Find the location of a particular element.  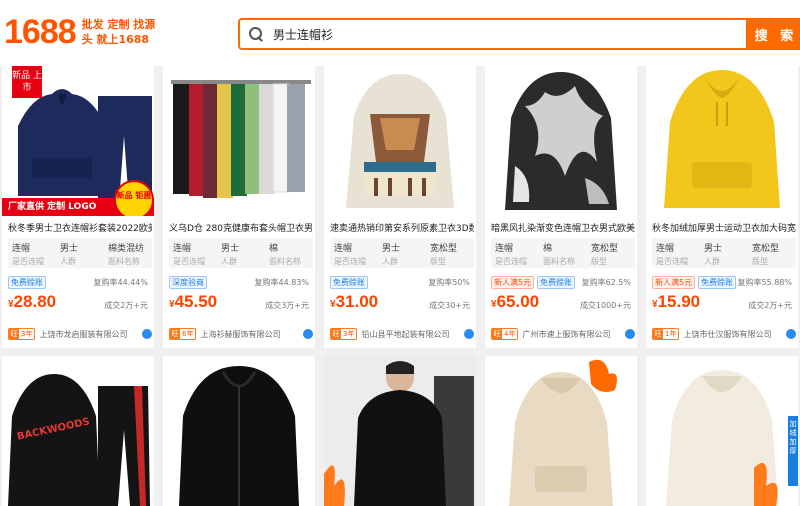

sales-volume: 成交1000+元 is located at coordinates (605, 305).